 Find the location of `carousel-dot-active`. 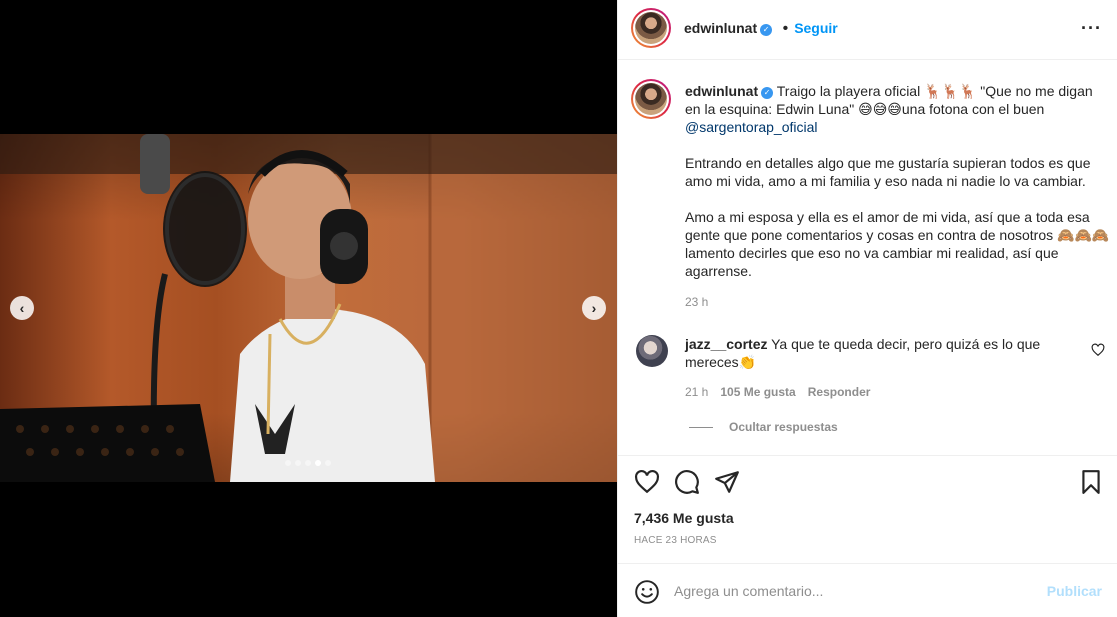

carousel-dot-active is located at coordinates (318, 463).